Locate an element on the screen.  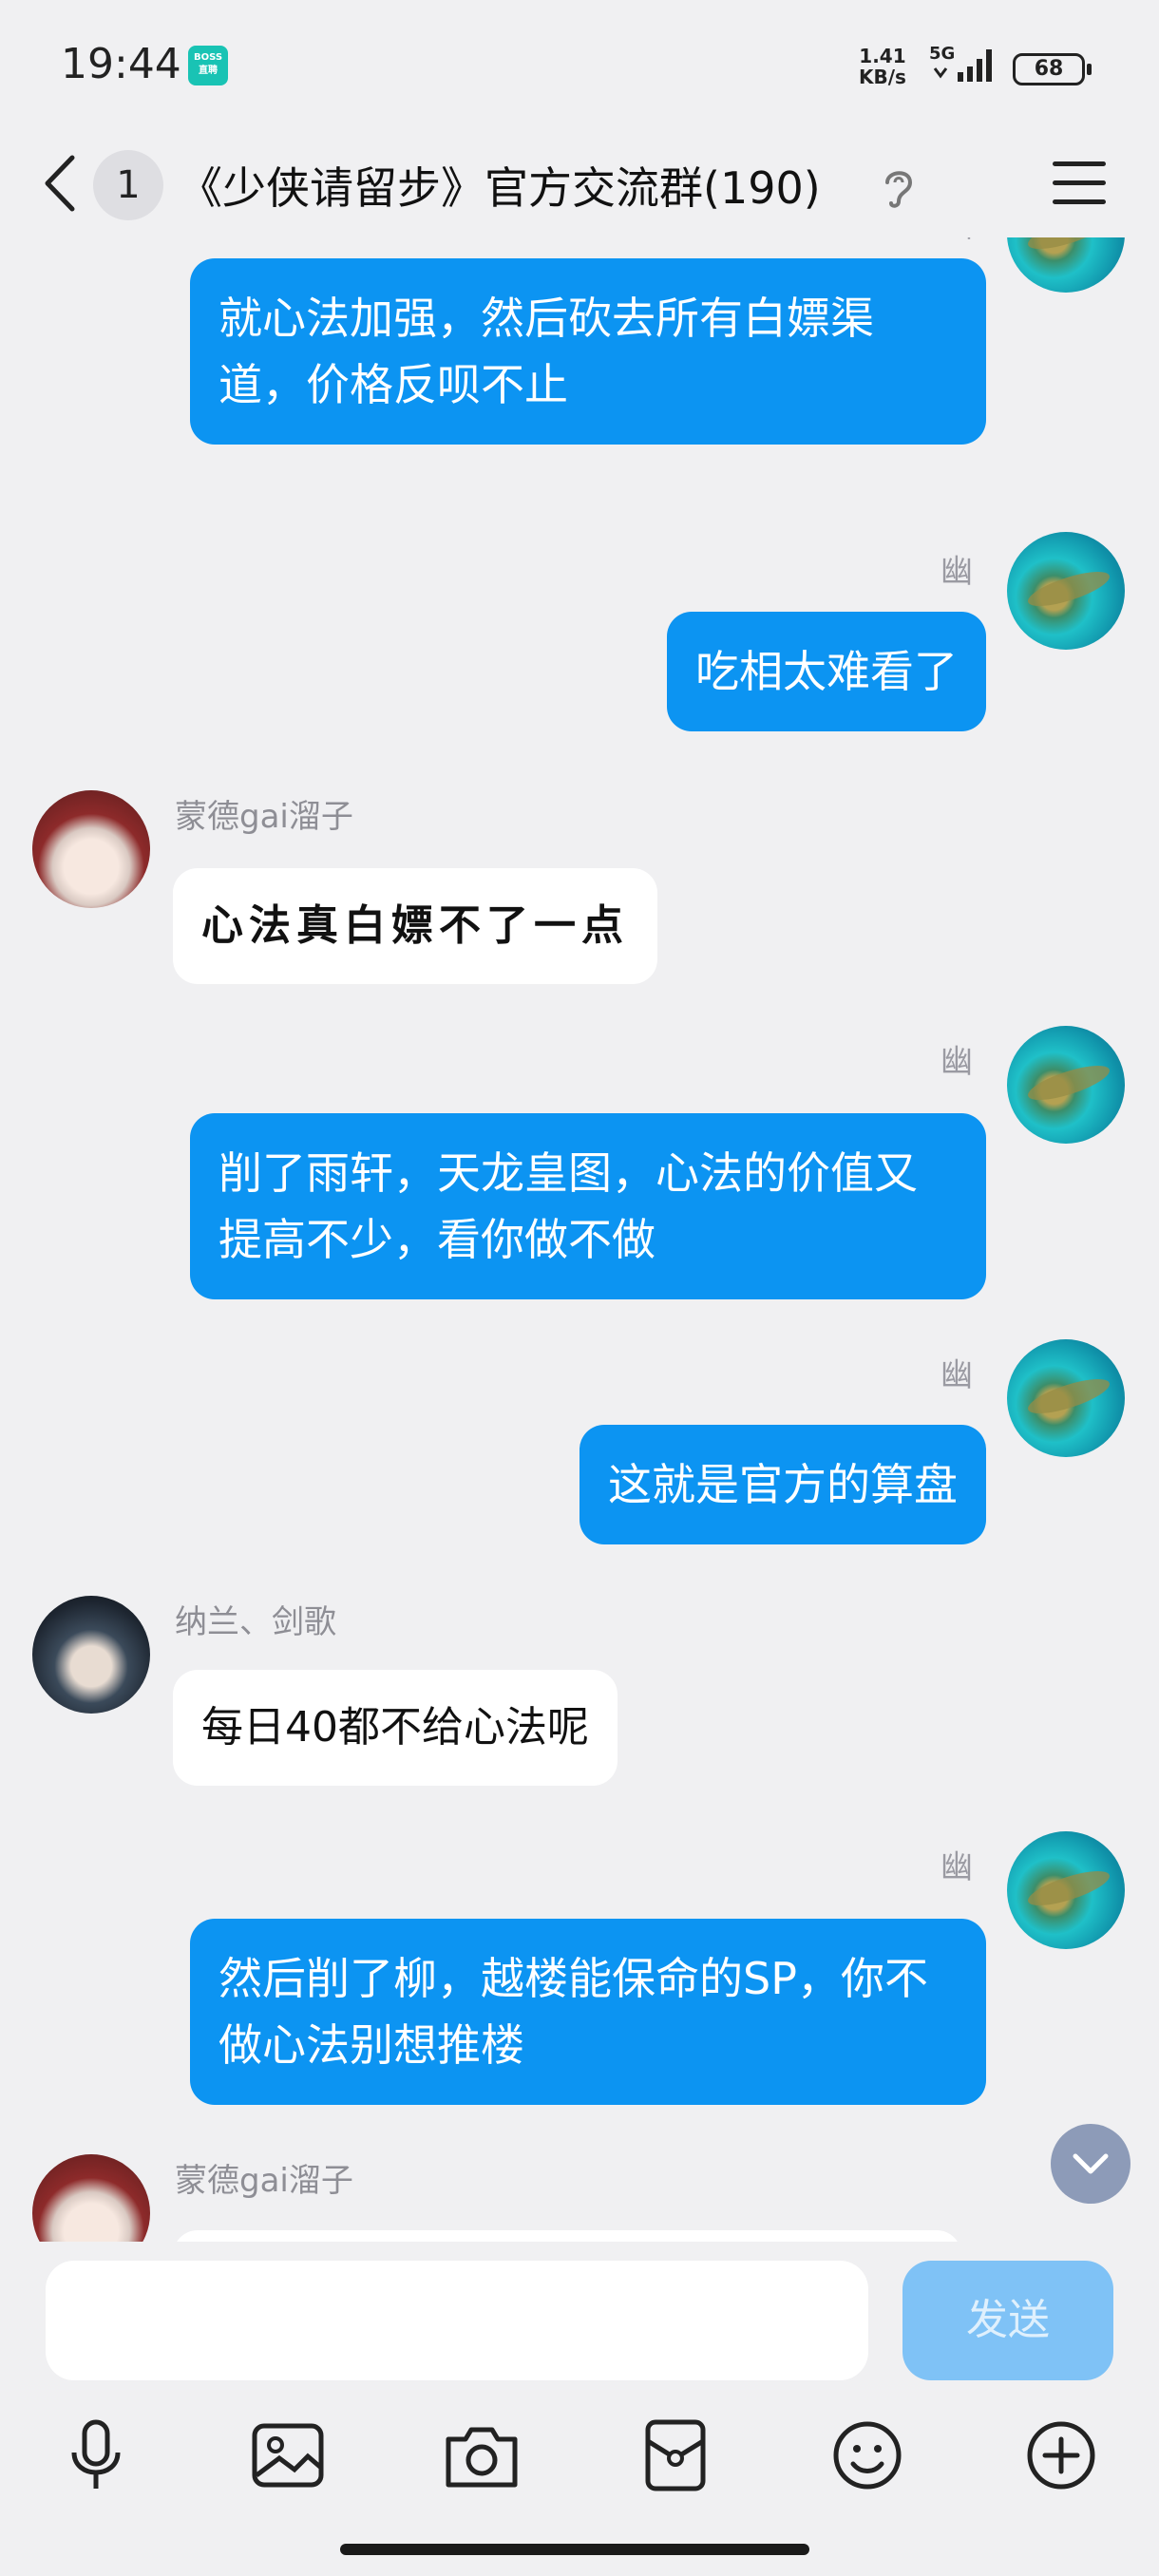
emoji-icon is located at coordinates (867, 2455).